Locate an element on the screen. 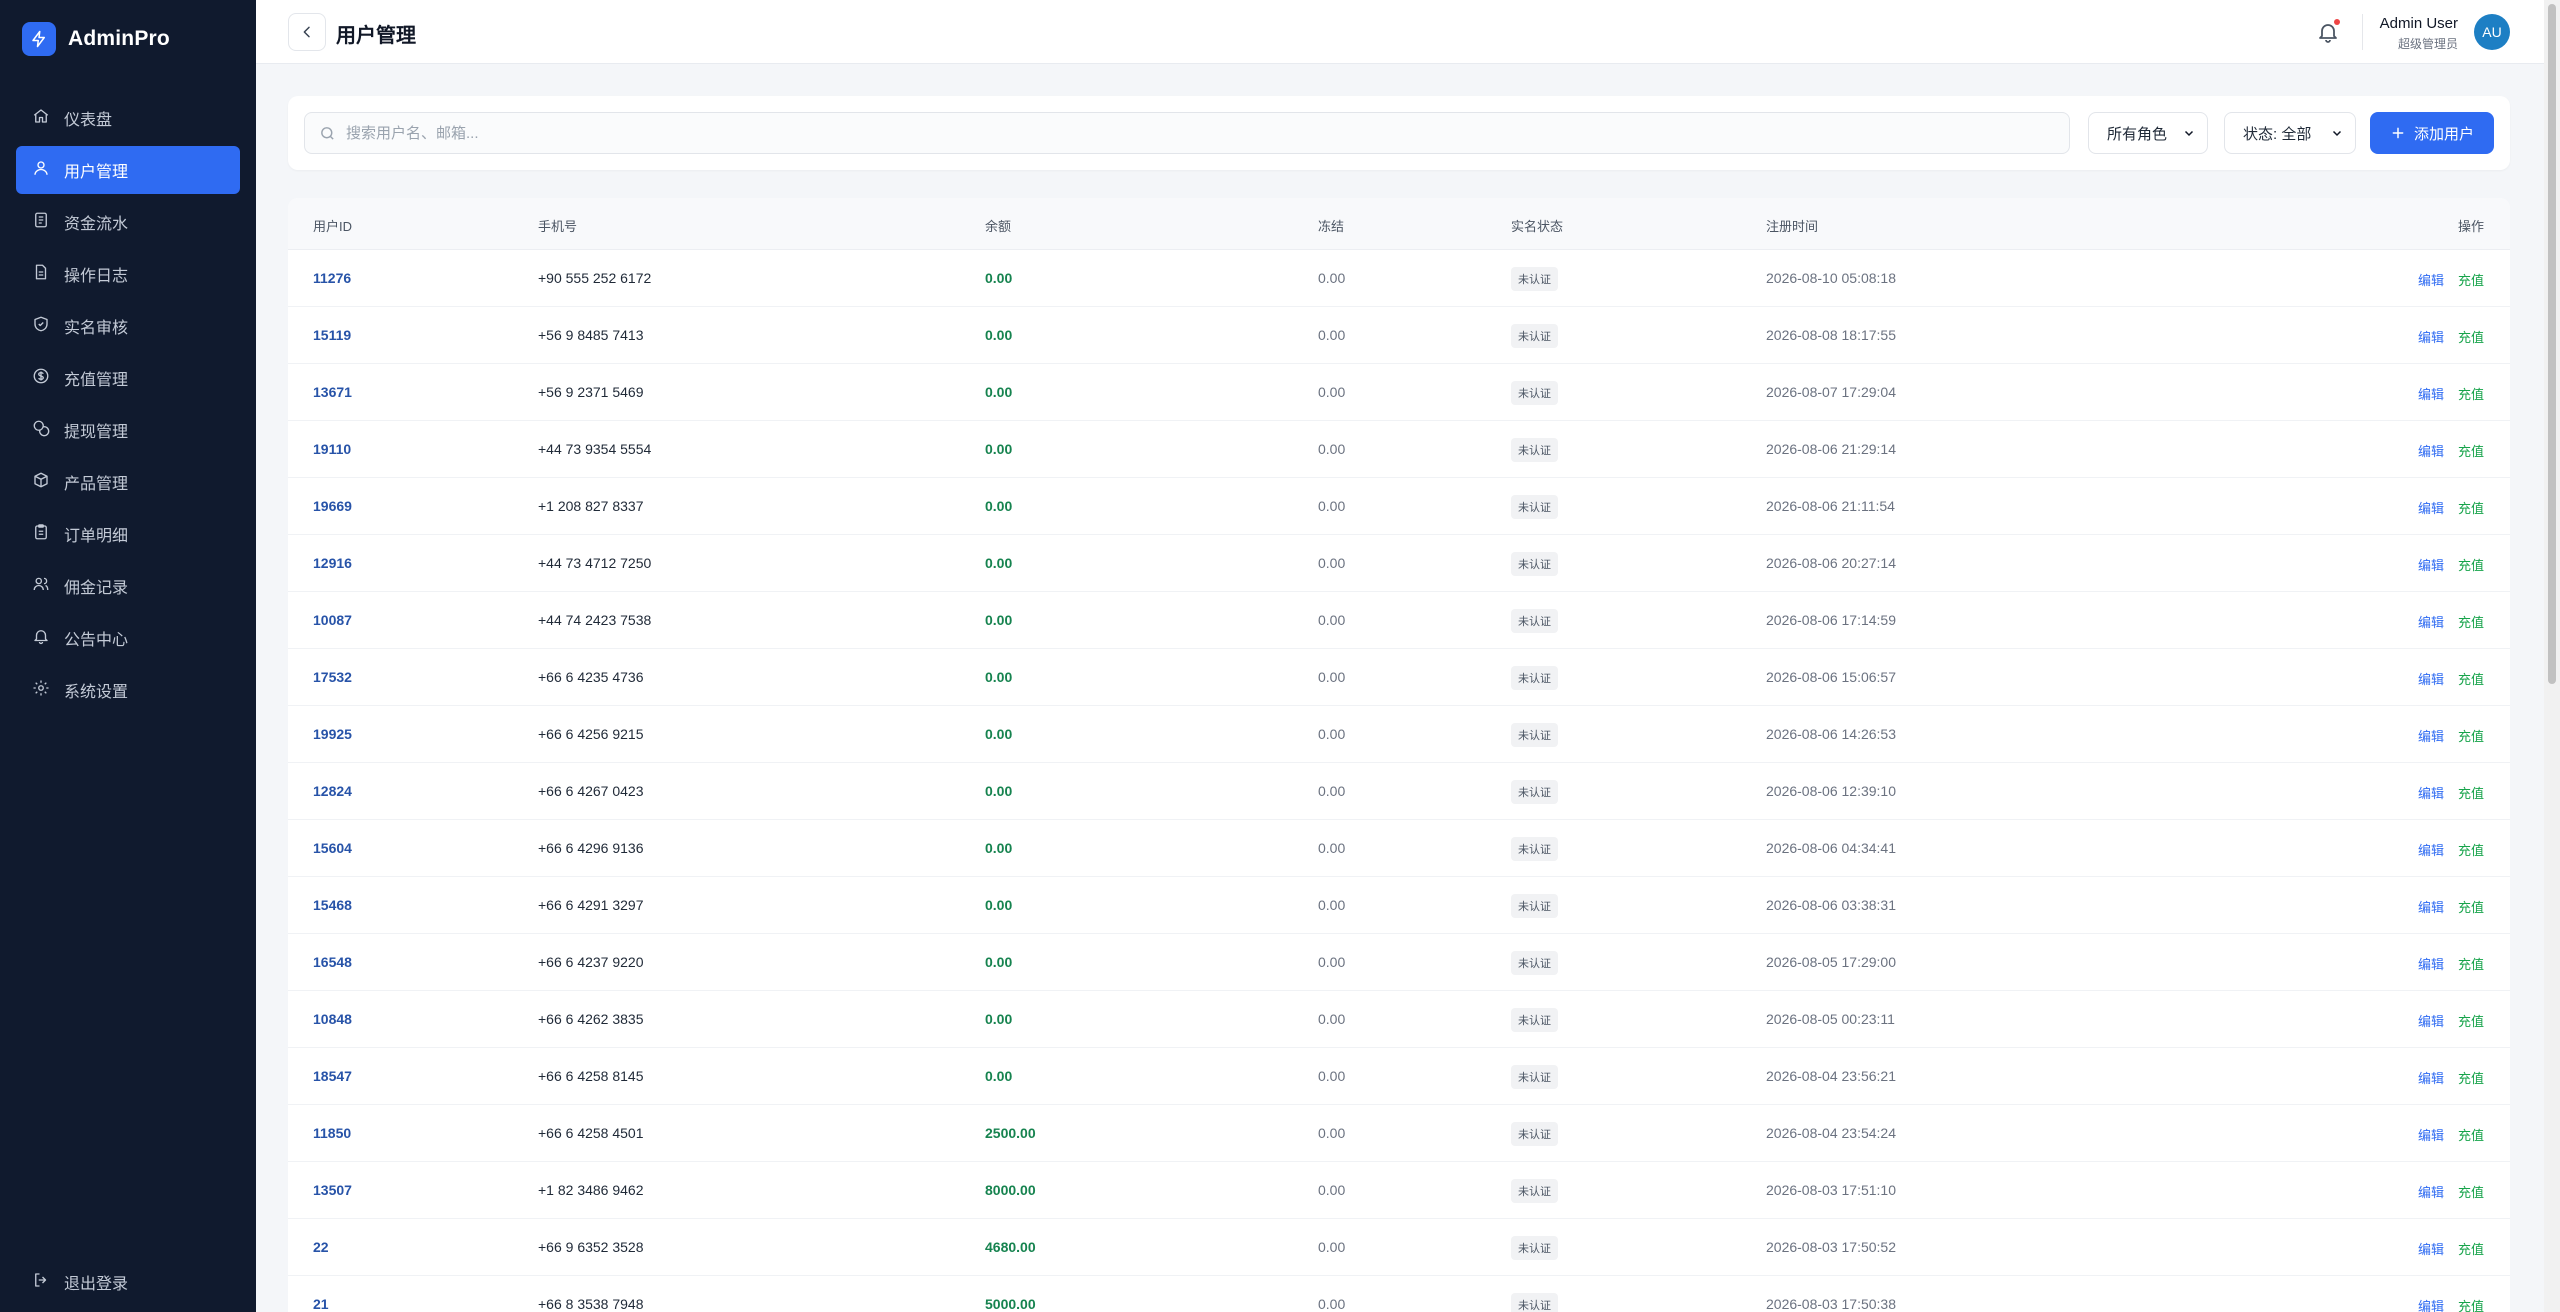 Image resolution: width=2560 pixels, height=1312 pixels. user-id-link: 15119 is located at coordinates (332, 335).